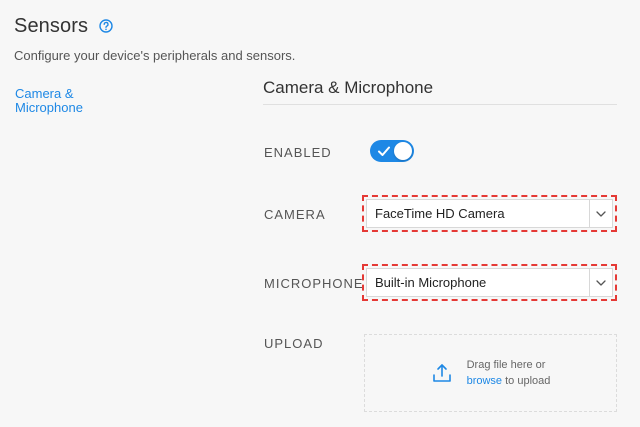  I want to click on help-circle-icon, so click(106, 26).